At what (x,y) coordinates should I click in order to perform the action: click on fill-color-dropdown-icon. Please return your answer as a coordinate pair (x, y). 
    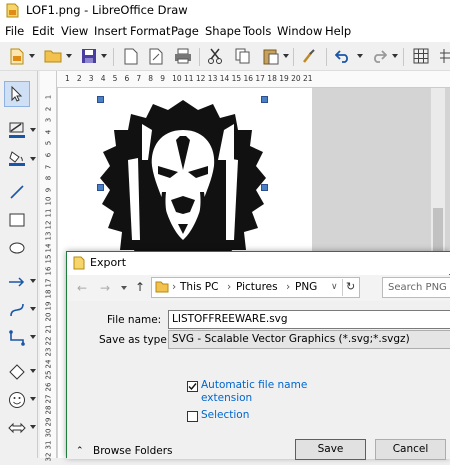
    Looking at the image, I should click on (33, 159).